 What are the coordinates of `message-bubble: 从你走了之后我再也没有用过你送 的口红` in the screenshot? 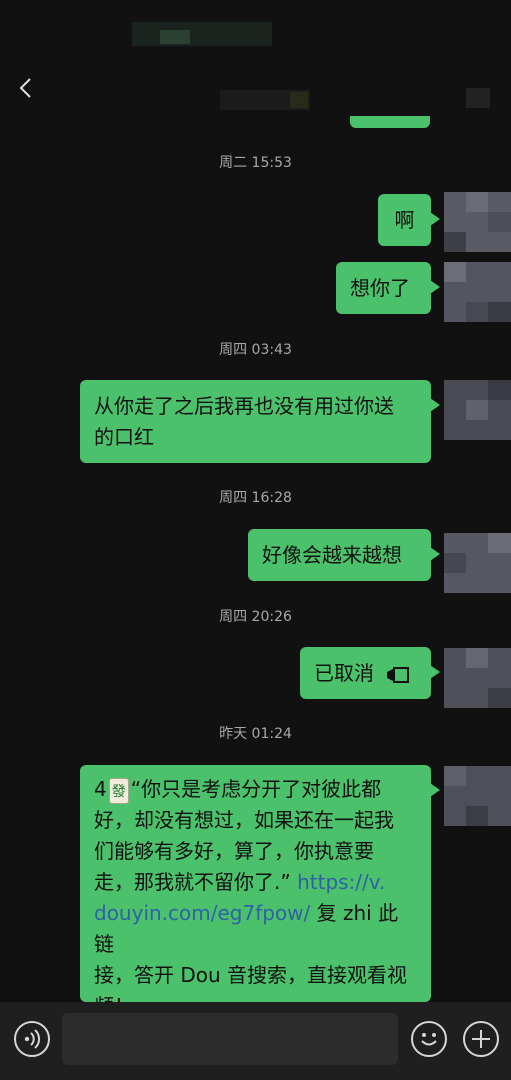 It's located at (260, 421).